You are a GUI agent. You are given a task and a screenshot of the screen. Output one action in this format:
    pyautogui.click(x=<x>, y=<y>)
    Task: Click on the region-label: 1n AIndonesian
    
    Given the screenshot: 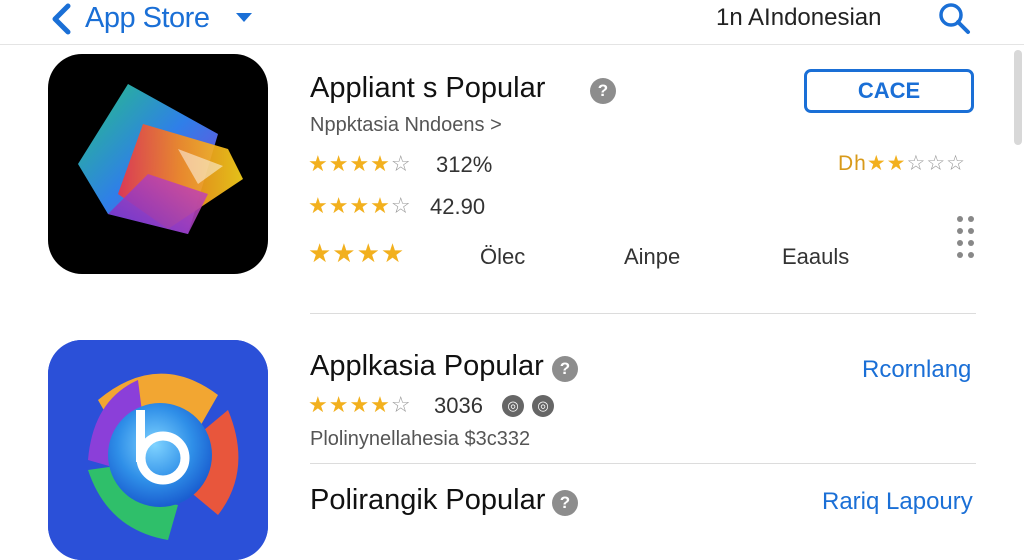 What is the action you would take?
    pyautogui.click(x=798, y=18)
    